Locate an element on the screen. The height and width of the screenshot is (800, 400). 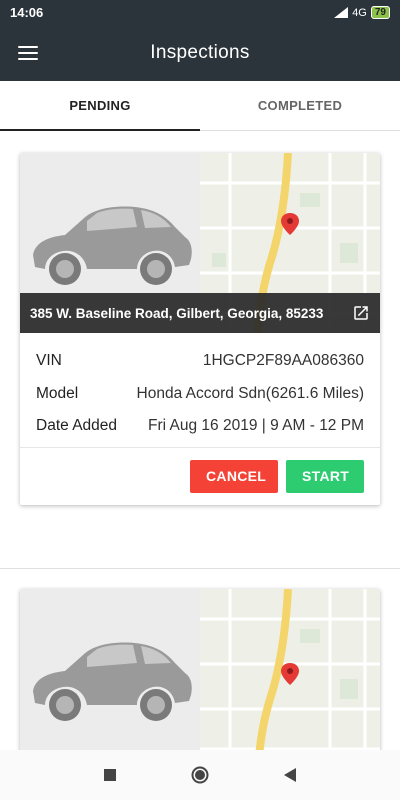
recent-apps-button is located at coordinates (110, 775).